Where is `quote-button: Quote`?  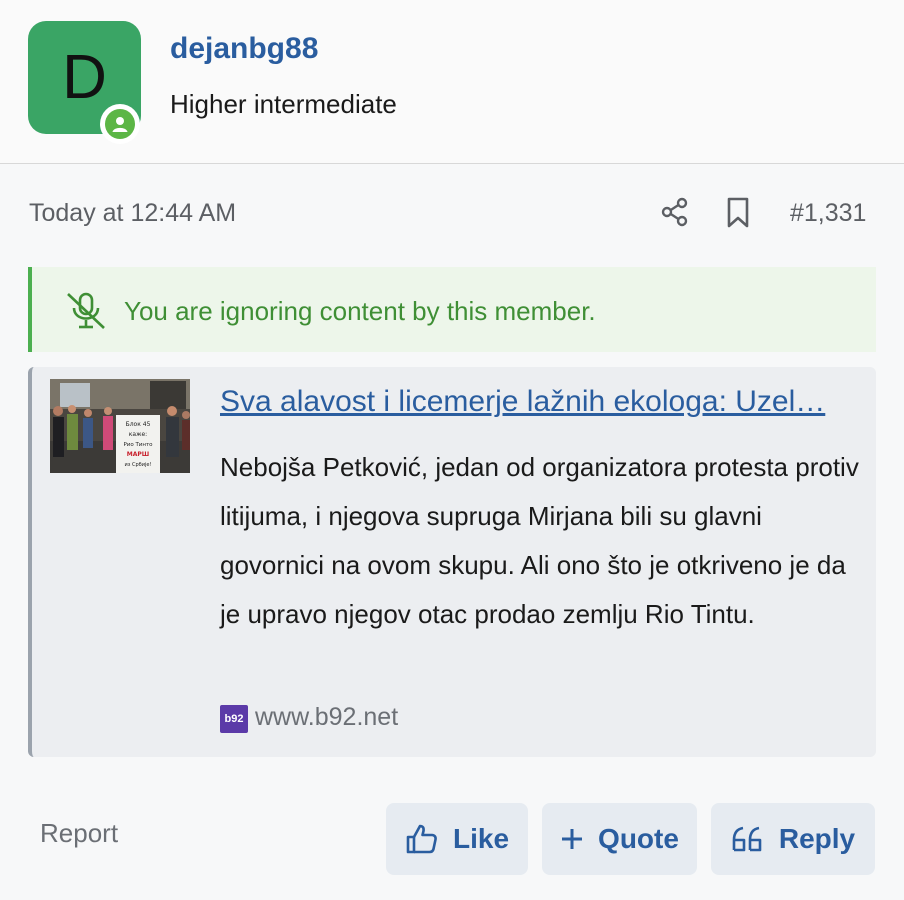
quote-button: Quote is located at coordinates (619, 839).